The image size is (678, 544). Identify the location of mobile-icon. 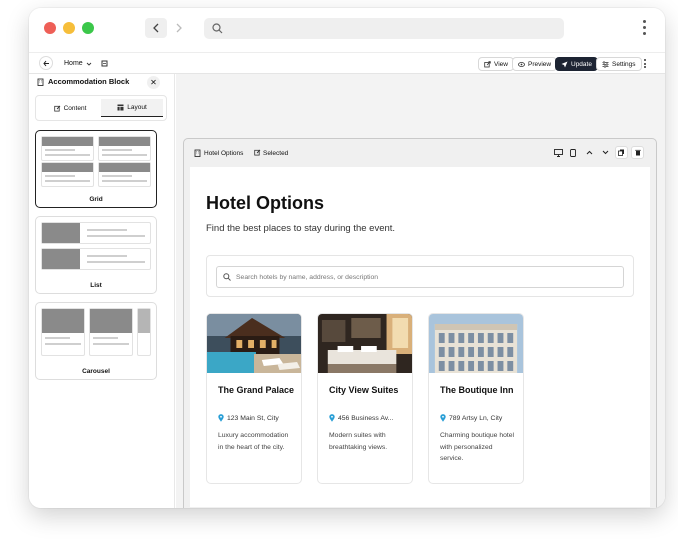
(573, 154).